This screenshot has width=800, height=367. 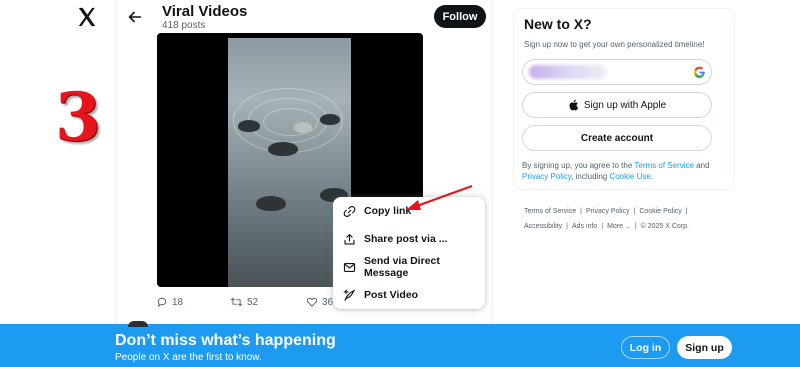 I want to click on step-number-annotation: 3, so click(x=78, y=117).